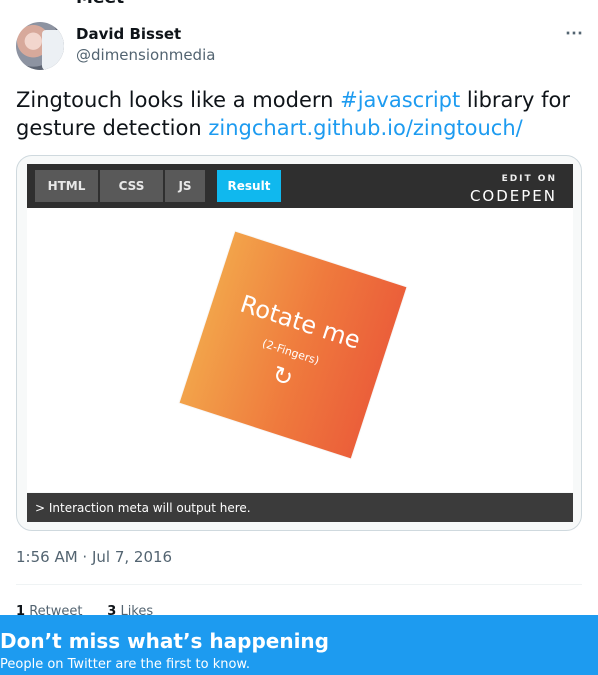 This screenshot has width=598, height=675. Describe the element at coordinates (400, 100) in the screenshot. I see `hashtag-link: #javascript` at that location.